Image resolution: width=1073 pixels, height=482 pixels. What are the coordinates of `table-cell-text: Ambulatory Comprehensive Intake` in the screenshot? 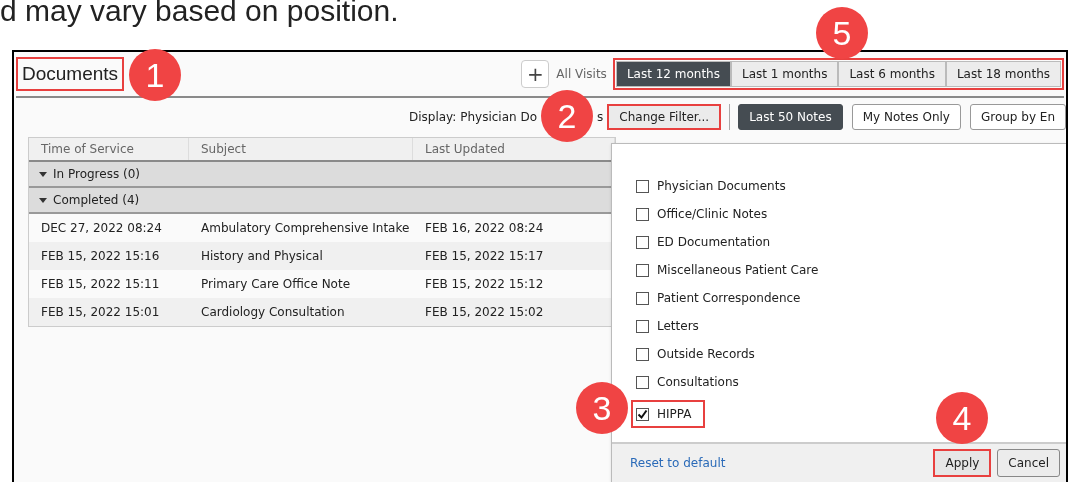 It's located at (305, 228).